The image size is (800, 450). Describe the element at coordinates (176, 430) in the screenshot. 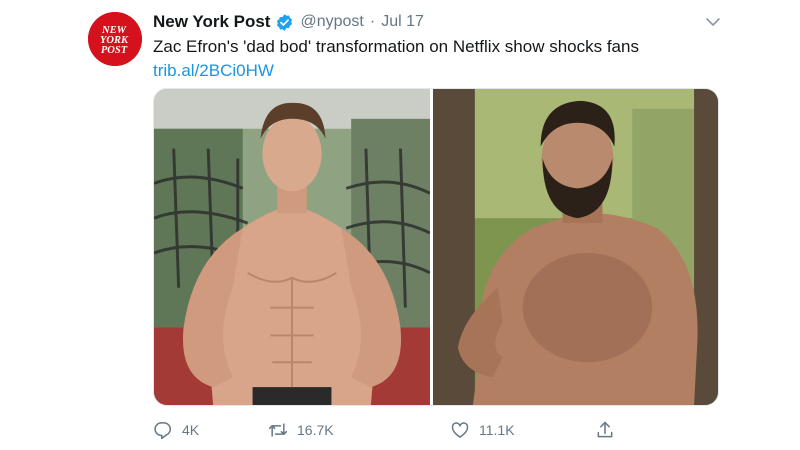

I see `reply-button: 4K` at that location.